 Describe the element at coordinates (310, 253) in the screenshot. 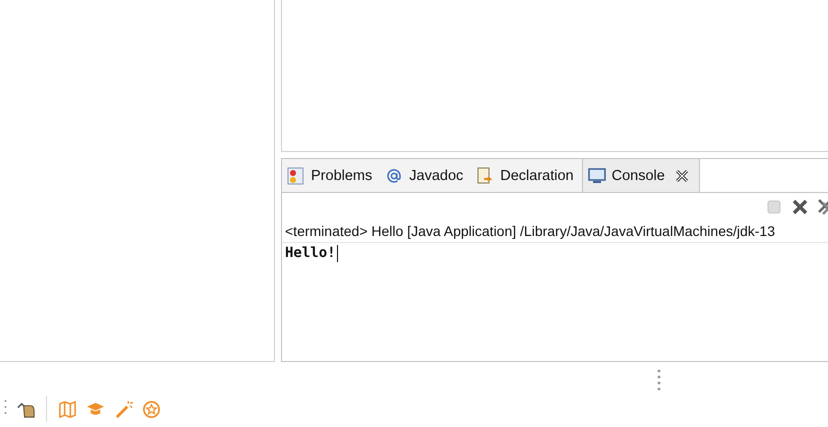

I see `console-output: Hello!` at that location.